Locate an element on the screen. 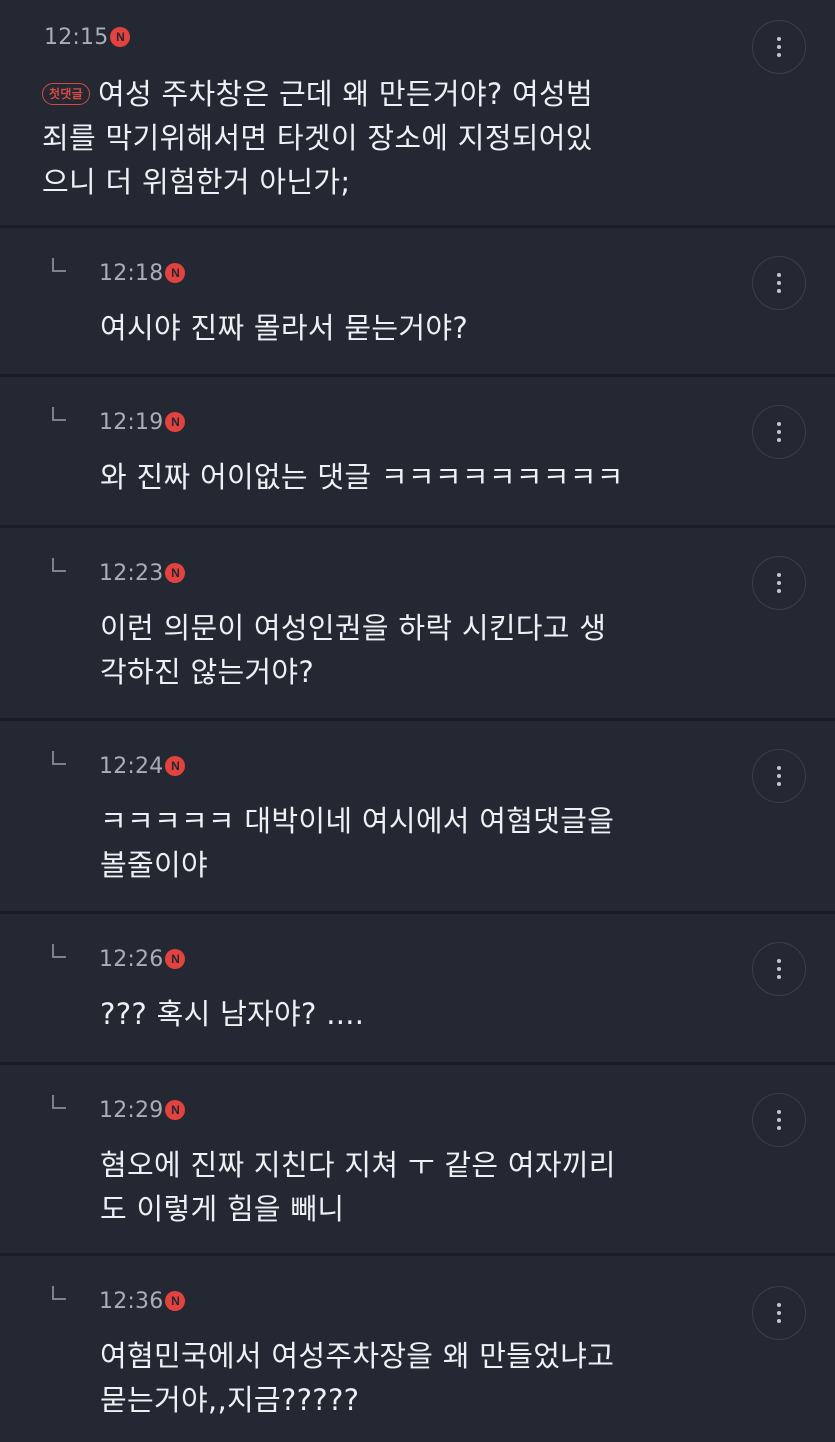 This screenshot has height=1442, width=835. reply-item: 12:23 N 이런 의문이 여성인권을 하락 시킨다고 생 각하진 않는거야? is located at coordinates (417, 623).